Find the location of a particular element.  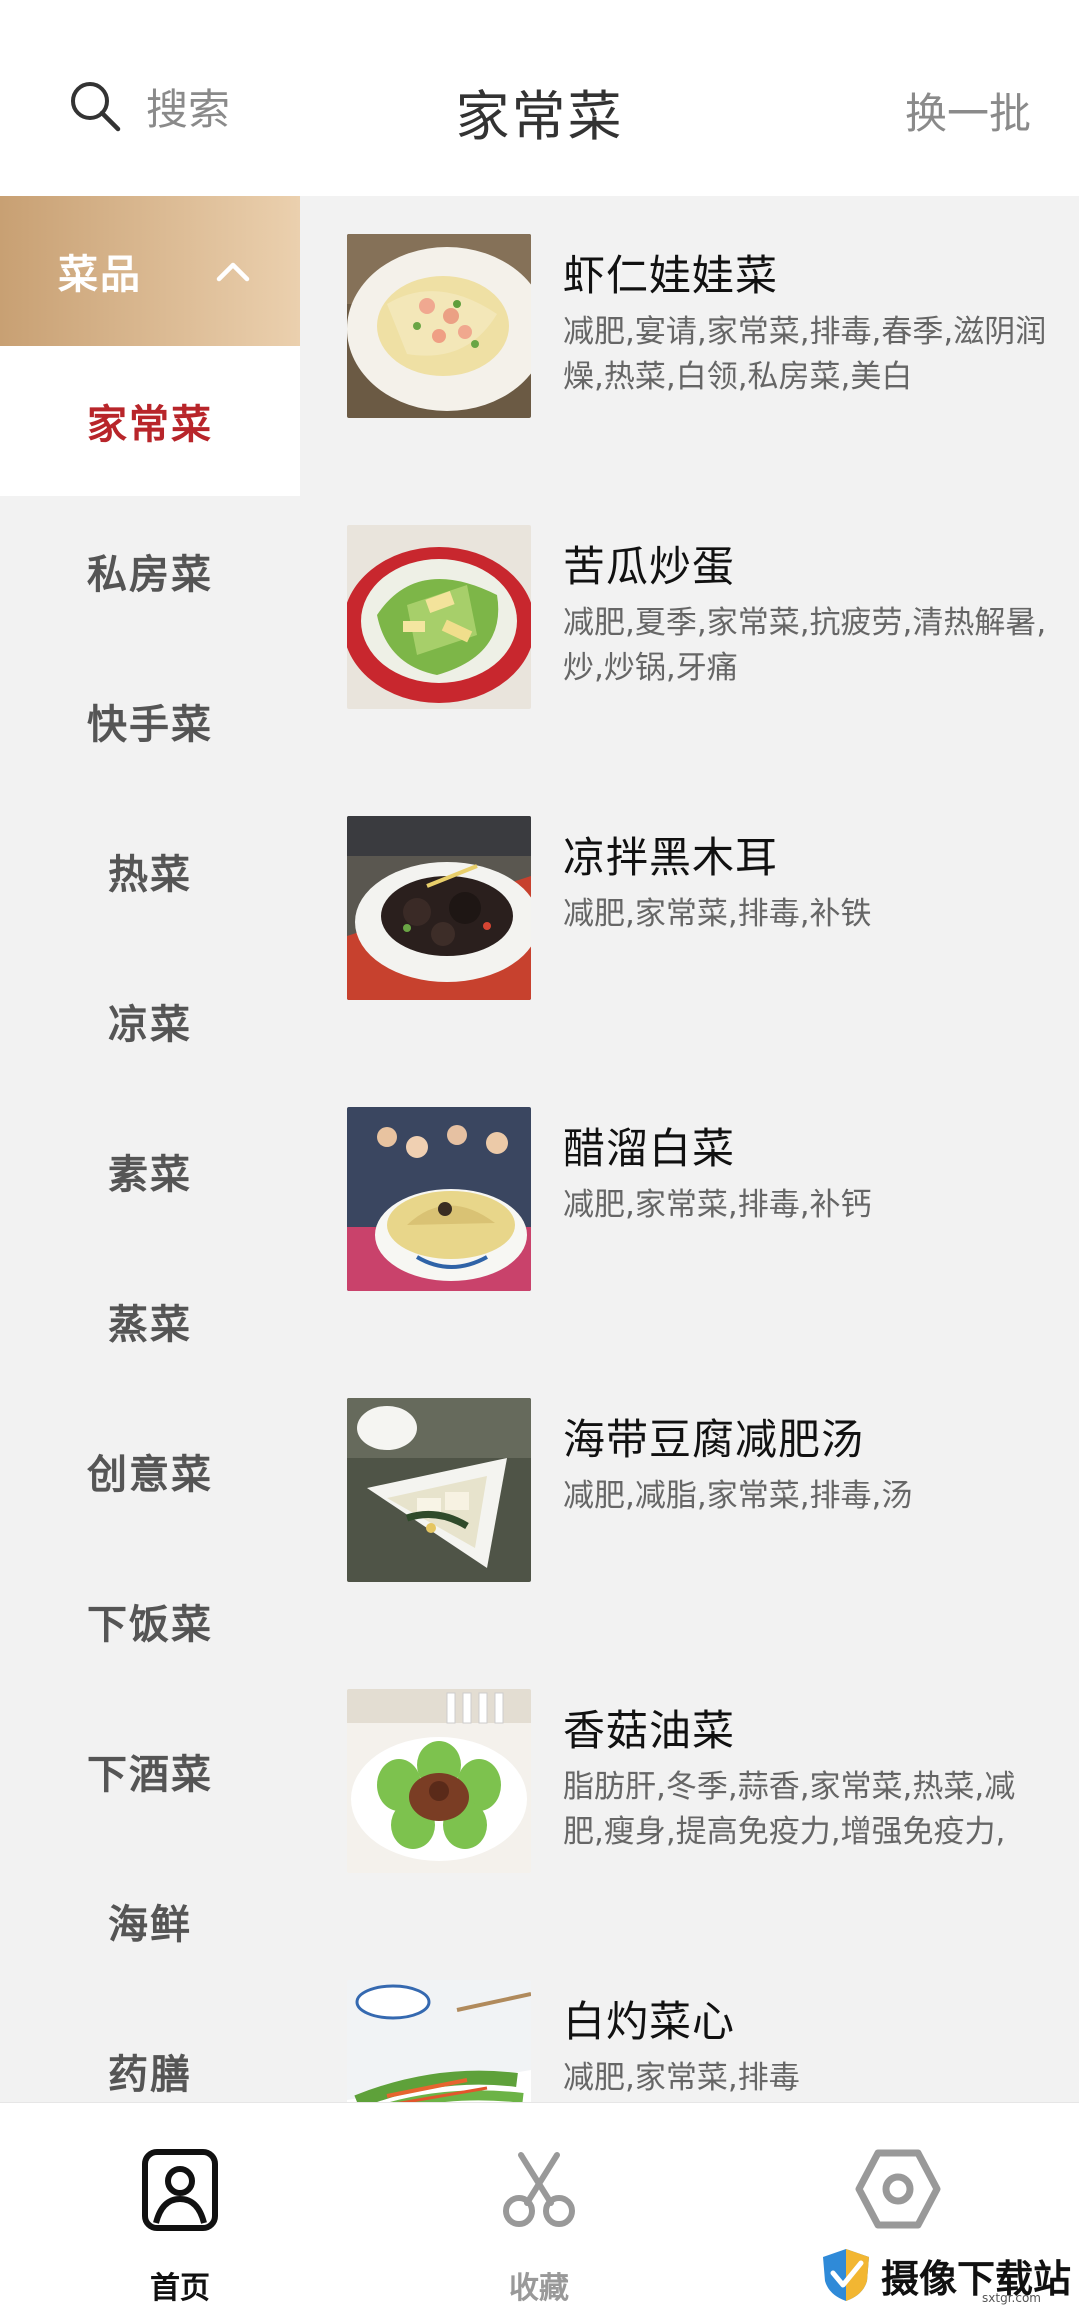

recipe-item: 白灼菜心 减肥,家常菜,排毒 is located at coordinates (707, 2041).